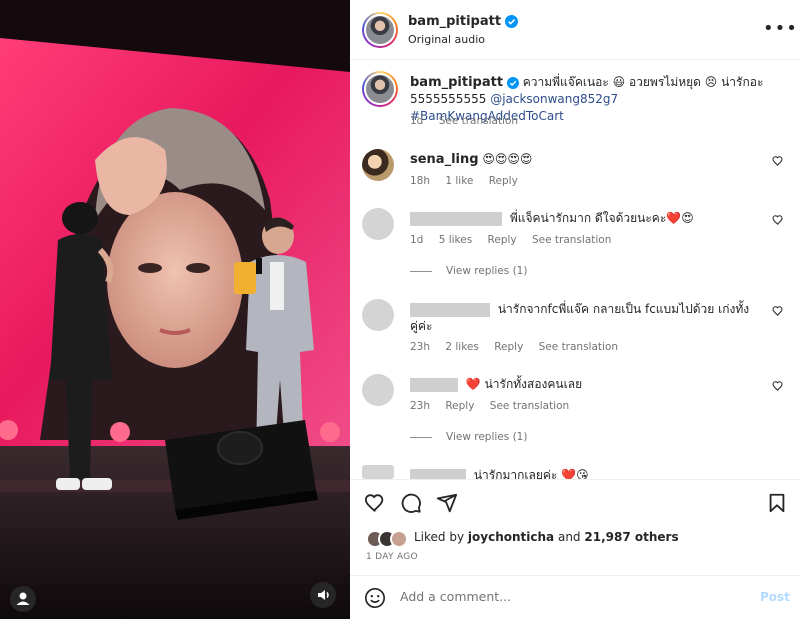 This screenshot has height=619, width=800. I want to click on audio-icon, so click(323, 595).